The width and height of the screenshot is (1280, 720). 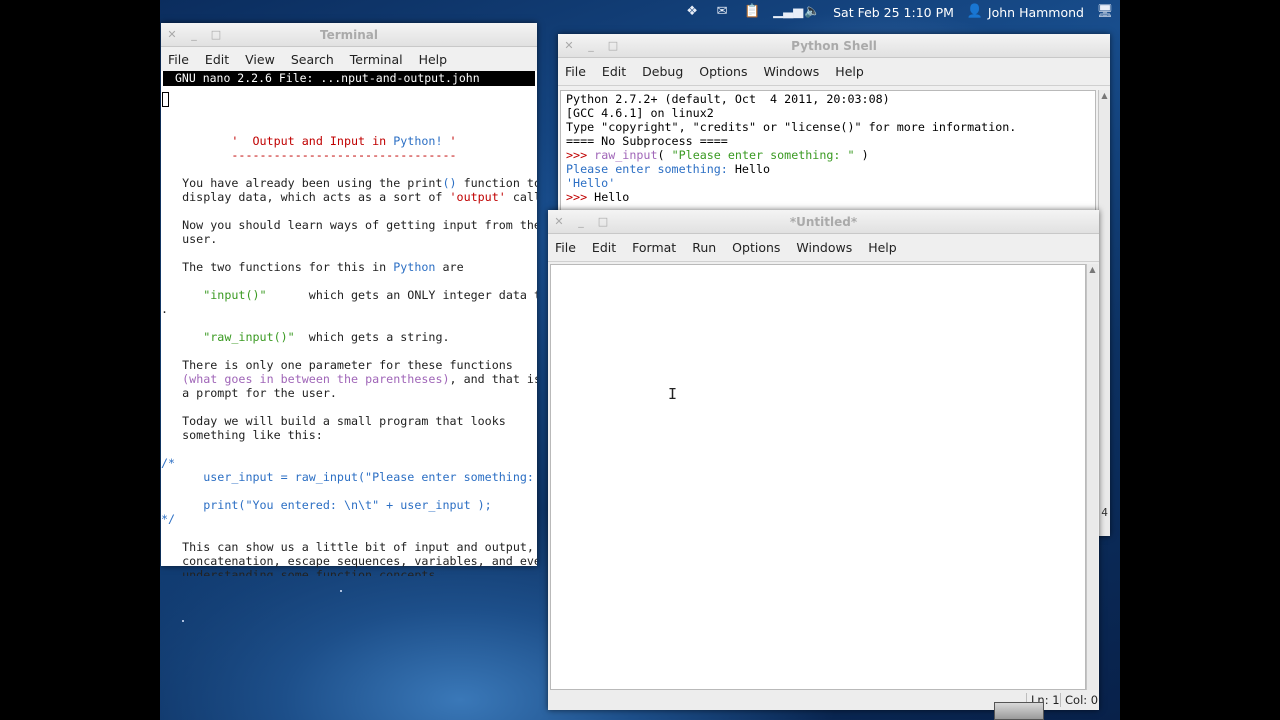 What do you see at coordinates (668, 169) in the screenshot?
I see `text-line: Please enter something: Hello` at bounding box center [668, 169].